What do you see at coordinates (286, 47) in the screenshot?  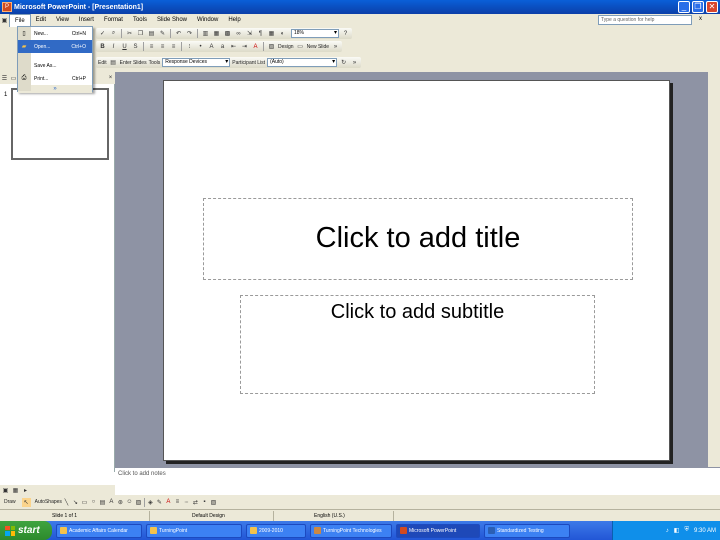 I see `design-button: Design` at bounding box center [286, 47].